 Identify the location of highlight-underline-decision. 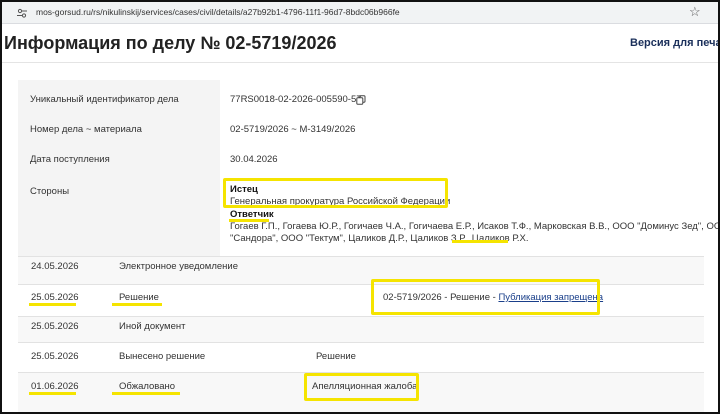
(137, 304).